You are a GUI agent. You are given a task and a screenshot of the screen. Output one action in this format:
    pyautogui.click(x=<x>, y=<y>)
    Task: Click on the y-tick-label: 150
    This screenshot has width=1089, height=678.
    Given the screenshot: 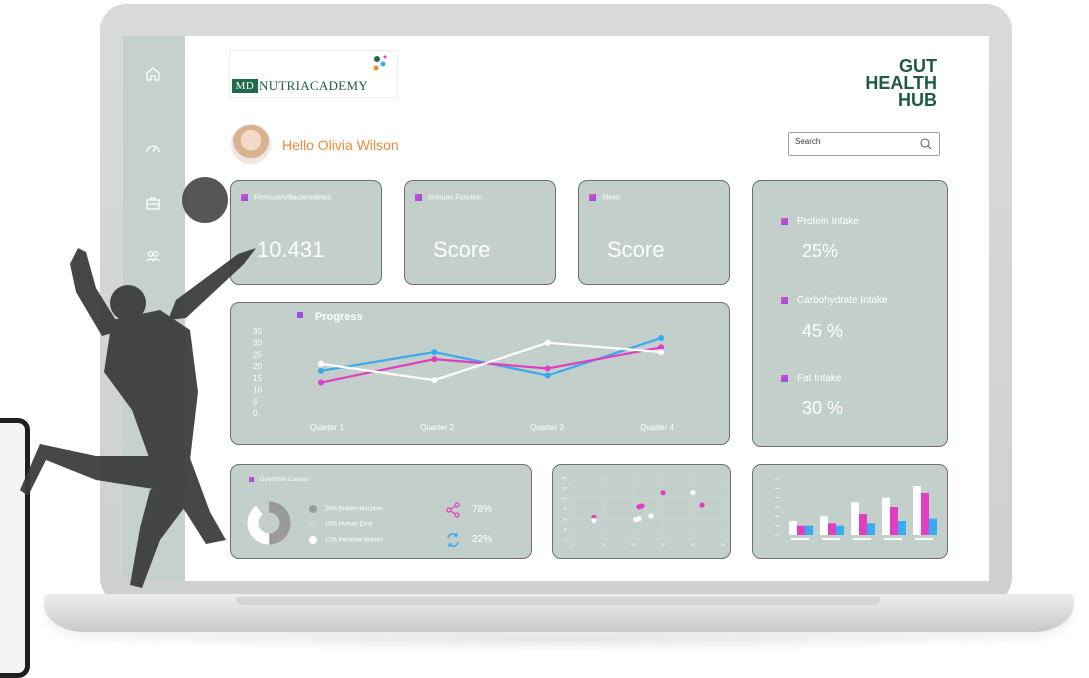 What is the action you would take?
    pyautogui.click(x=564, y=478)
    